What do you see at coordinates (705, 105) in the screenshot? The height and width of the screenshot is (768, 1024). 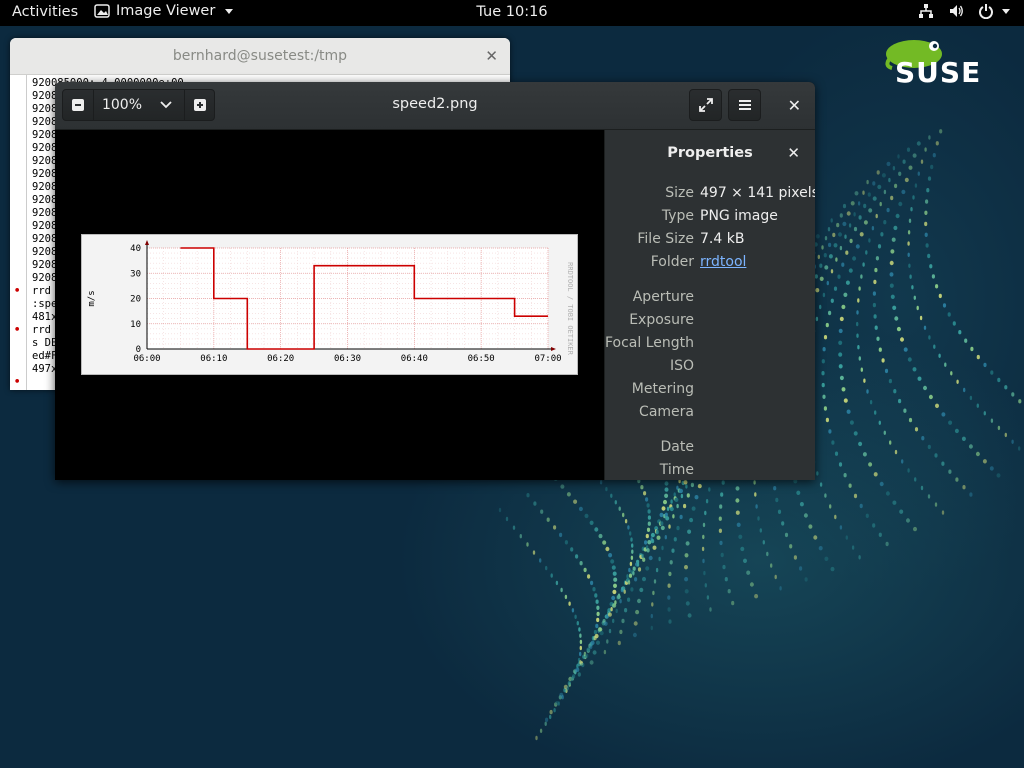 I see `fullscreen-button` at bounding box center [705, 105].